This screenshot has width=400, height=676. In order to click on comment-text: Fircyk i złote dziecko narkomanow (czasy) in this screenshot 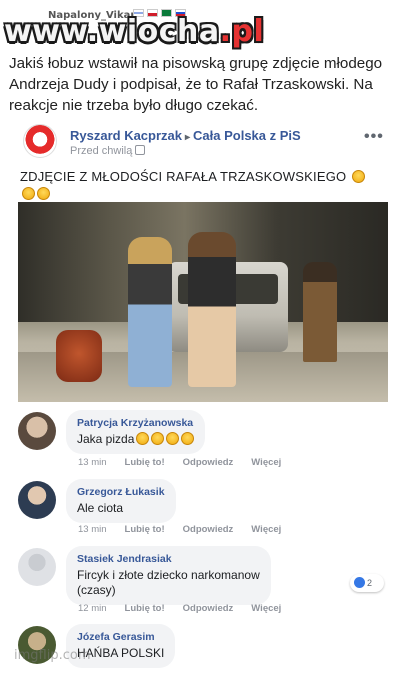, I will do `click(168, 583)`.